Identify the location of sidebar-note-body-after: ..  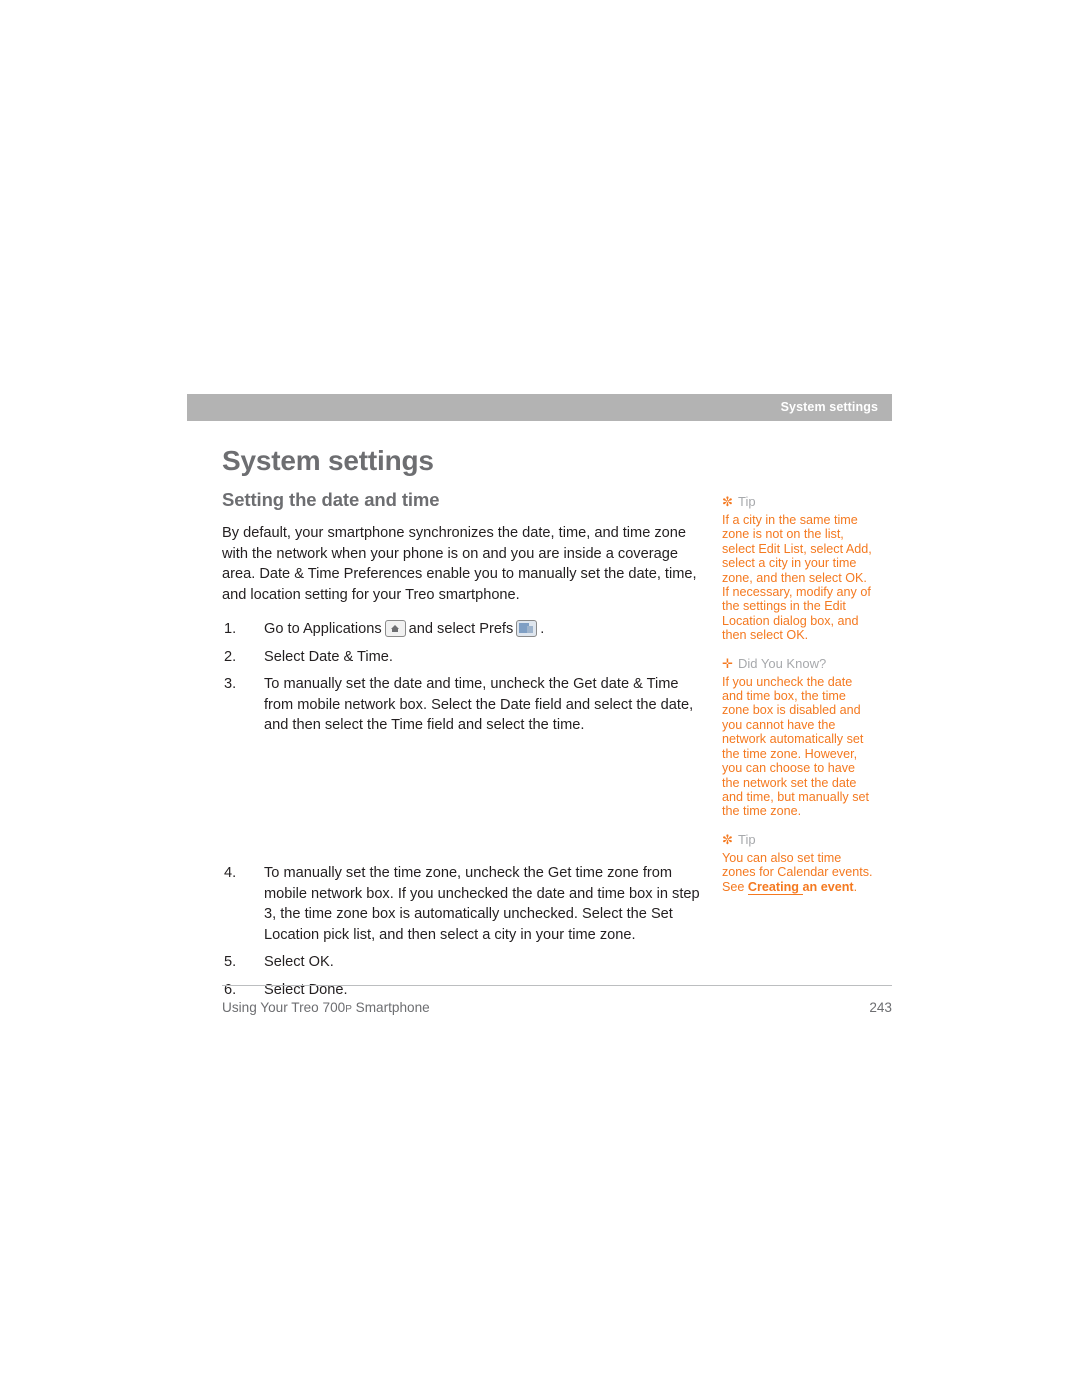
(855, 886).